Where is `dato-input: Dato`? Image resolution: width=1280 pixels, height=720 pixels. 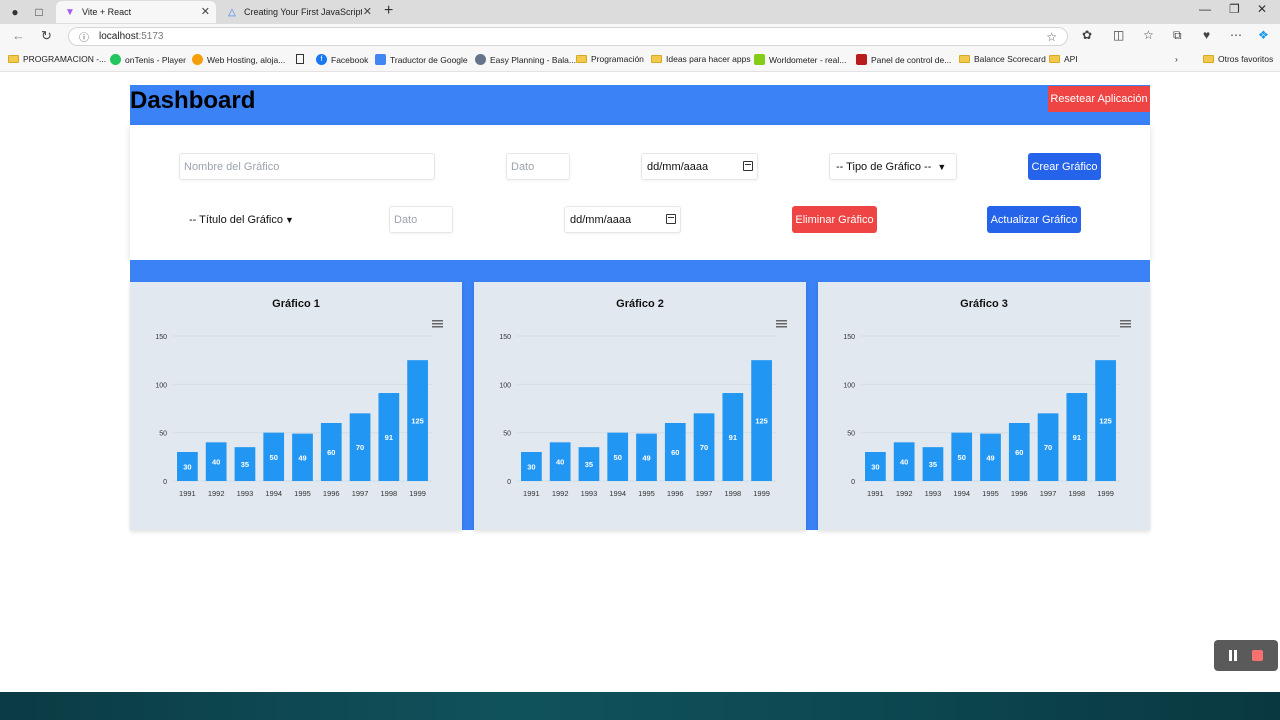 dato-input: Dato is located at coordinates (538, 166).